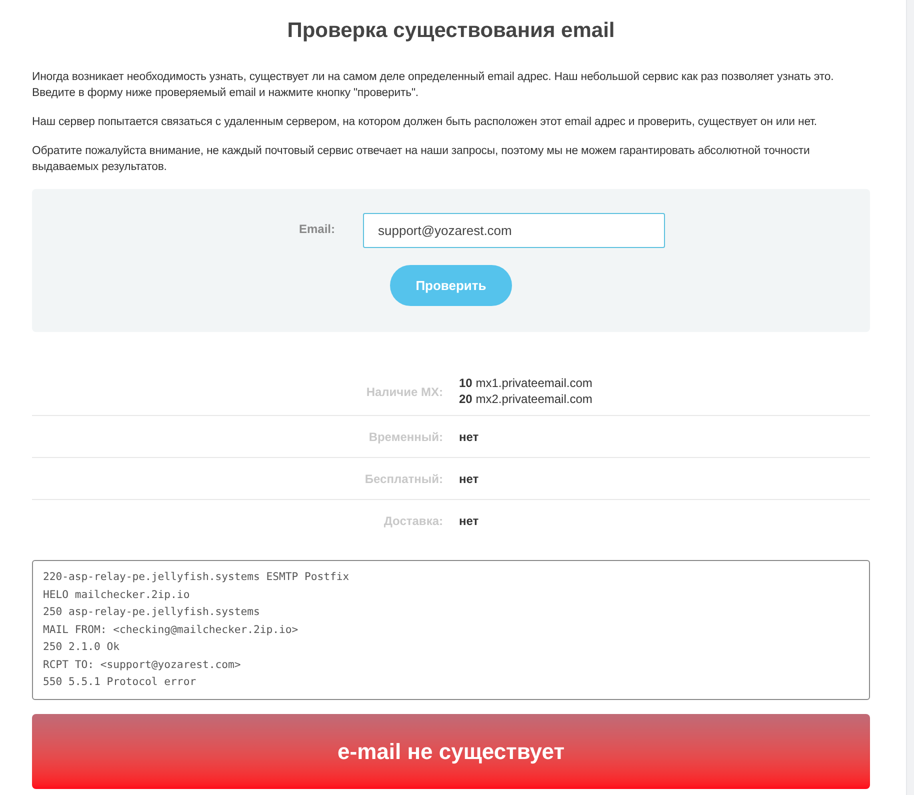  What do you see at coordinates (451, 751) in the screenshot?
I see `result-banner: e-mail не существует` at bounding box center [451, 751].